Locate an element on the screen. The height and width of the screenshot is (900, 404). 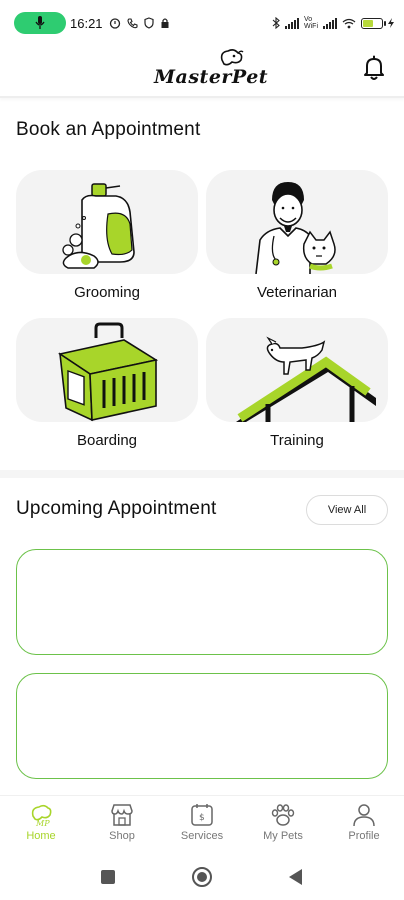
service-image-veterinarian is located at coordinates (297, 222).